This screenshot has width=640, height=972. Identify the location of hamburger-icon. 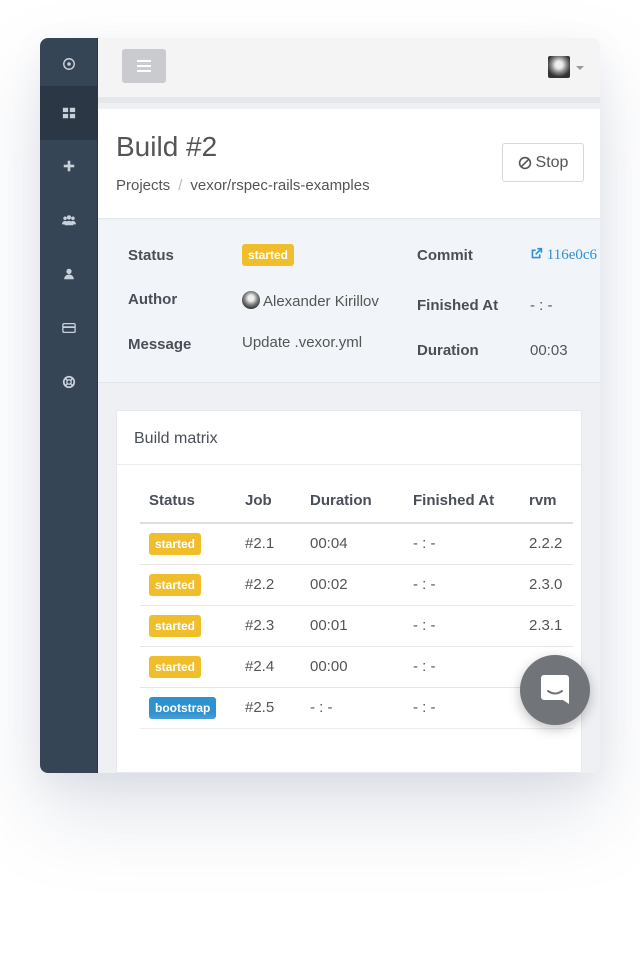
(144, 66).